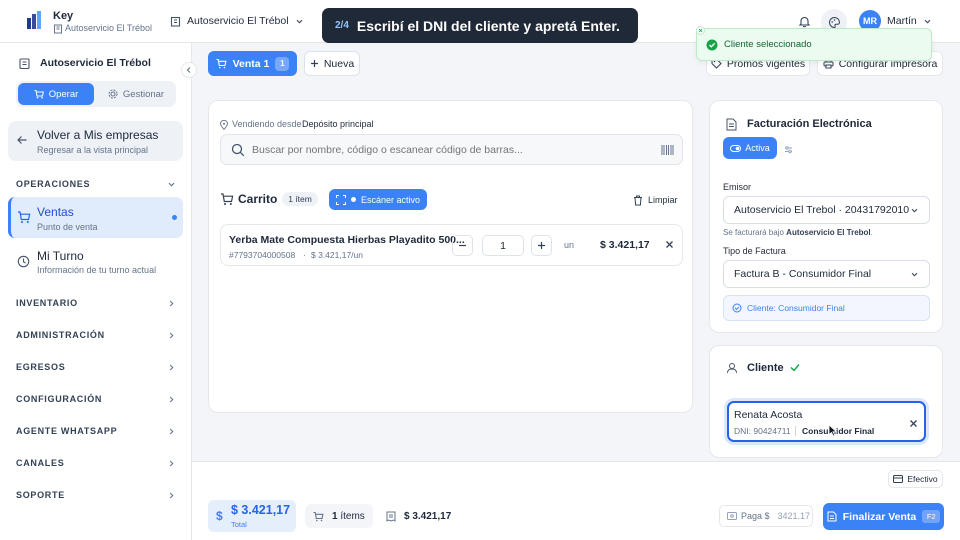  I want to click on section-agente-whatsapp: AGENTE WHATSAPP, so click(96, 431).